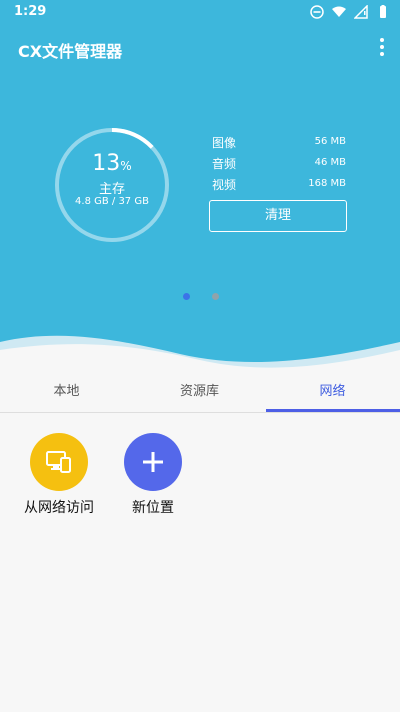  I want to click on stat-row-audio: 音频 46 MB, so click(279, 165).